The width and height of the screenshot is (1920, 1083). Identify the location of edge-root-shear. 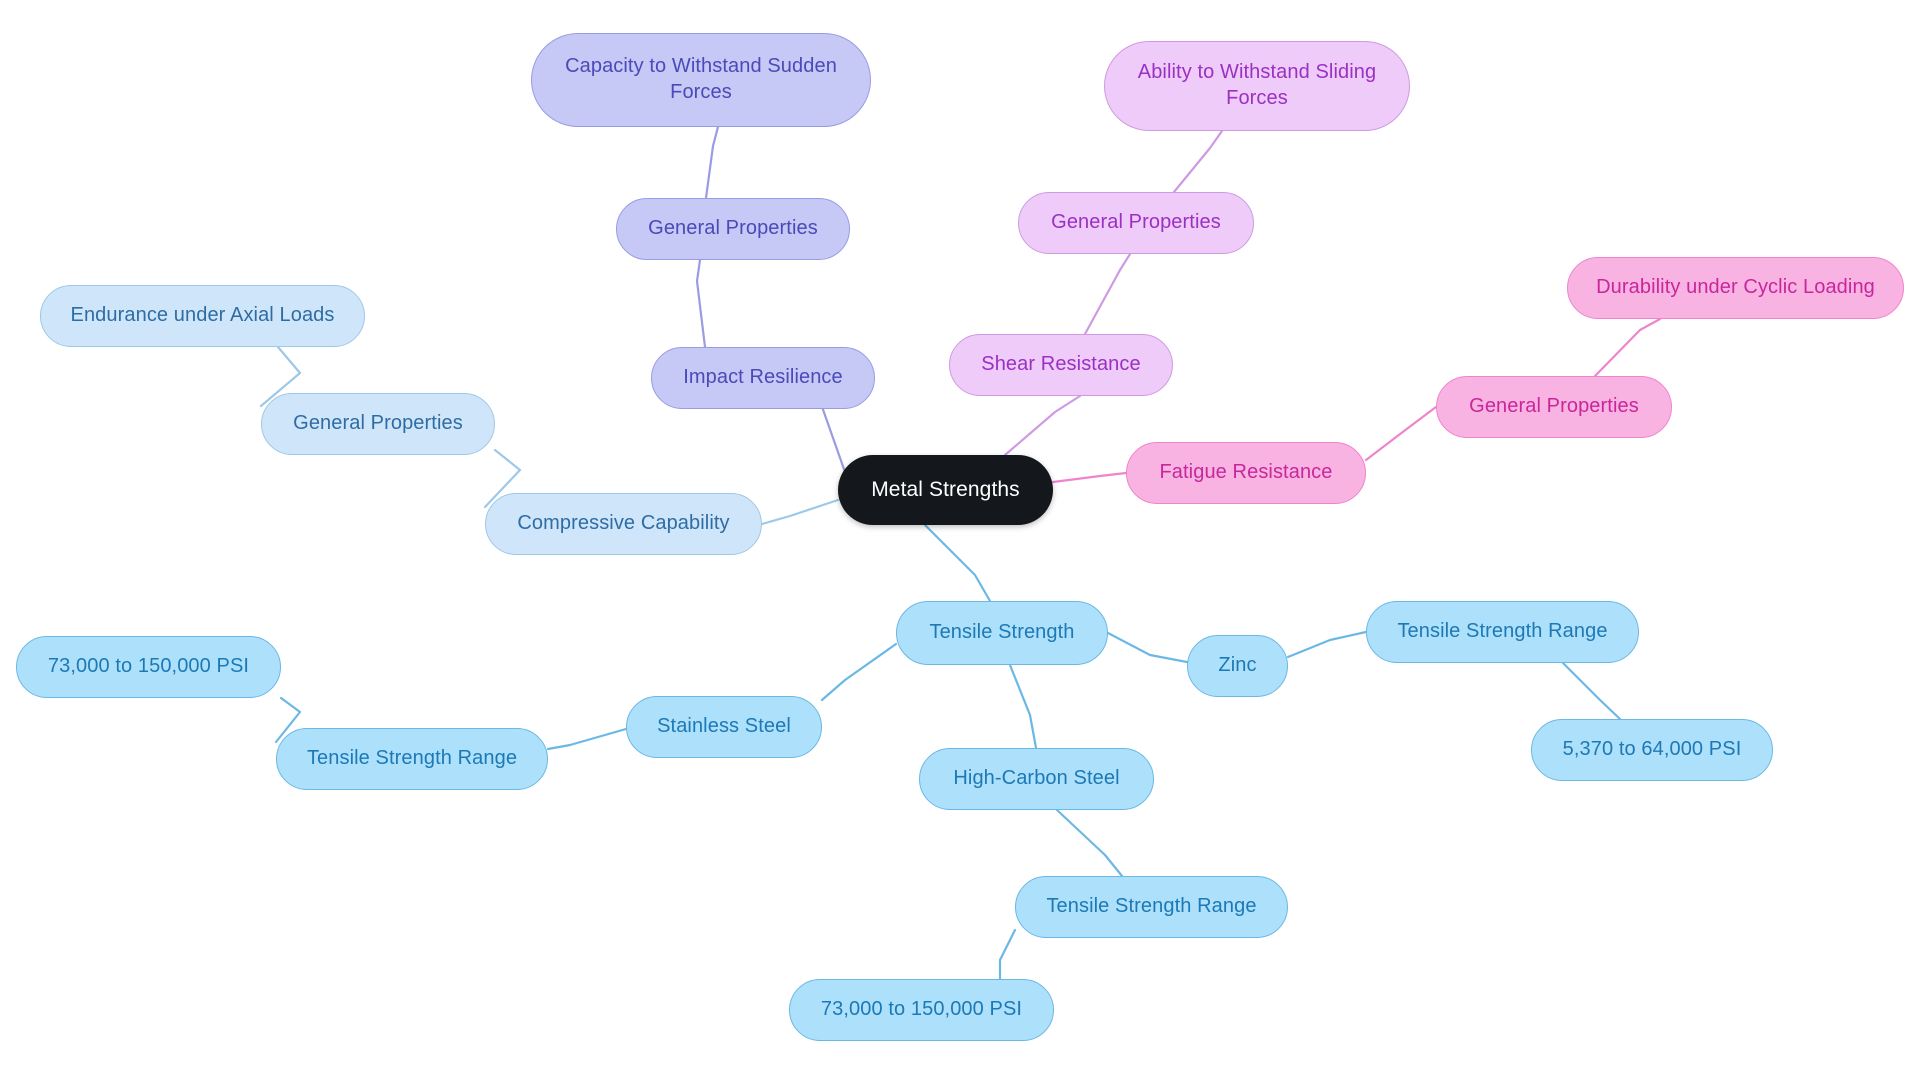
(1042, 425).